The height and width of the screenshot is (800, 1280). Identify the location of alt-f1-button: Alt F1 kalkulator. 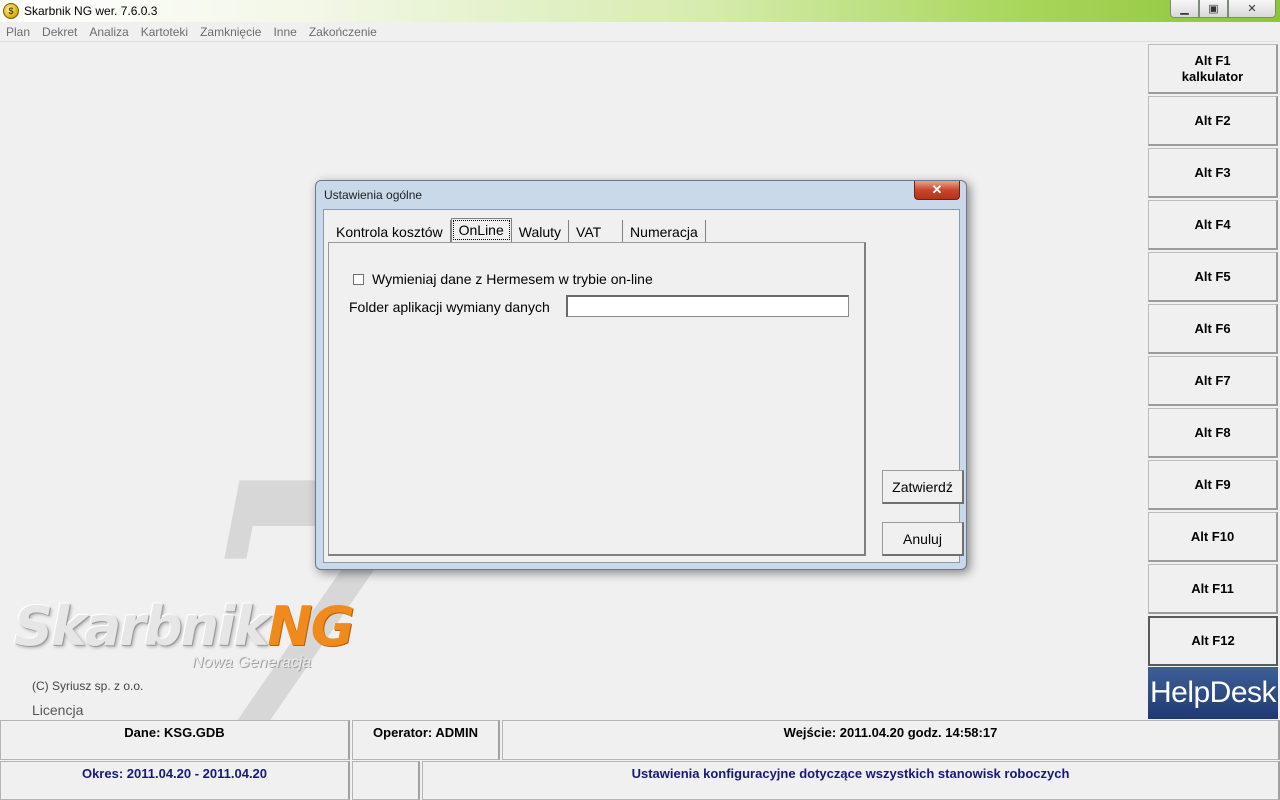
(1213, 69).